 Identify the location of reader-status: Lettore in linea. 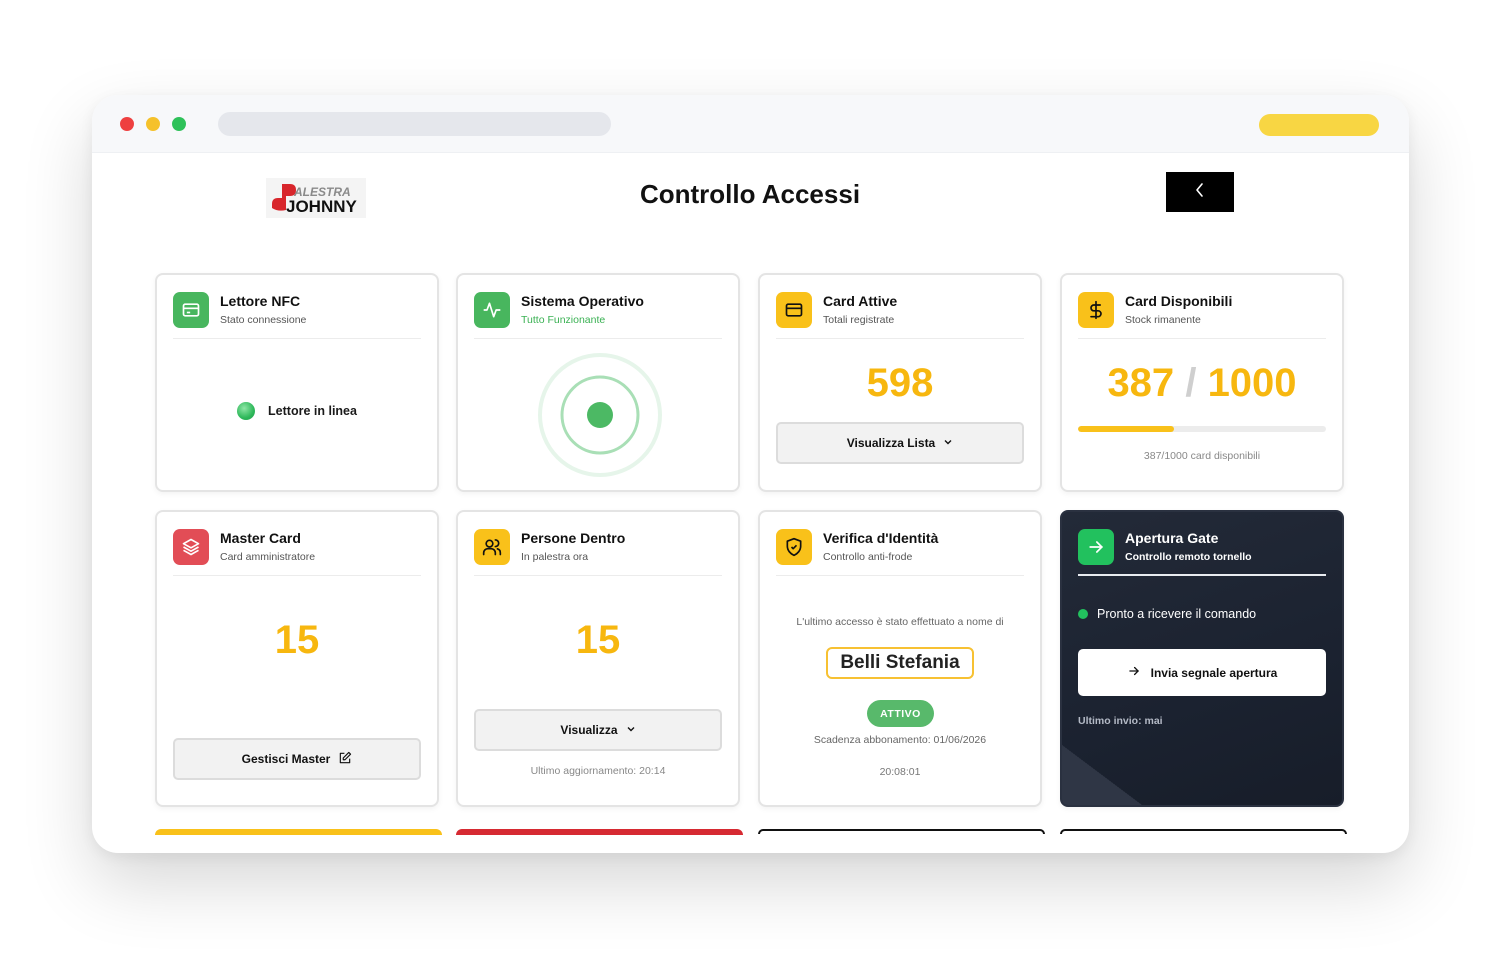
(297, 411).